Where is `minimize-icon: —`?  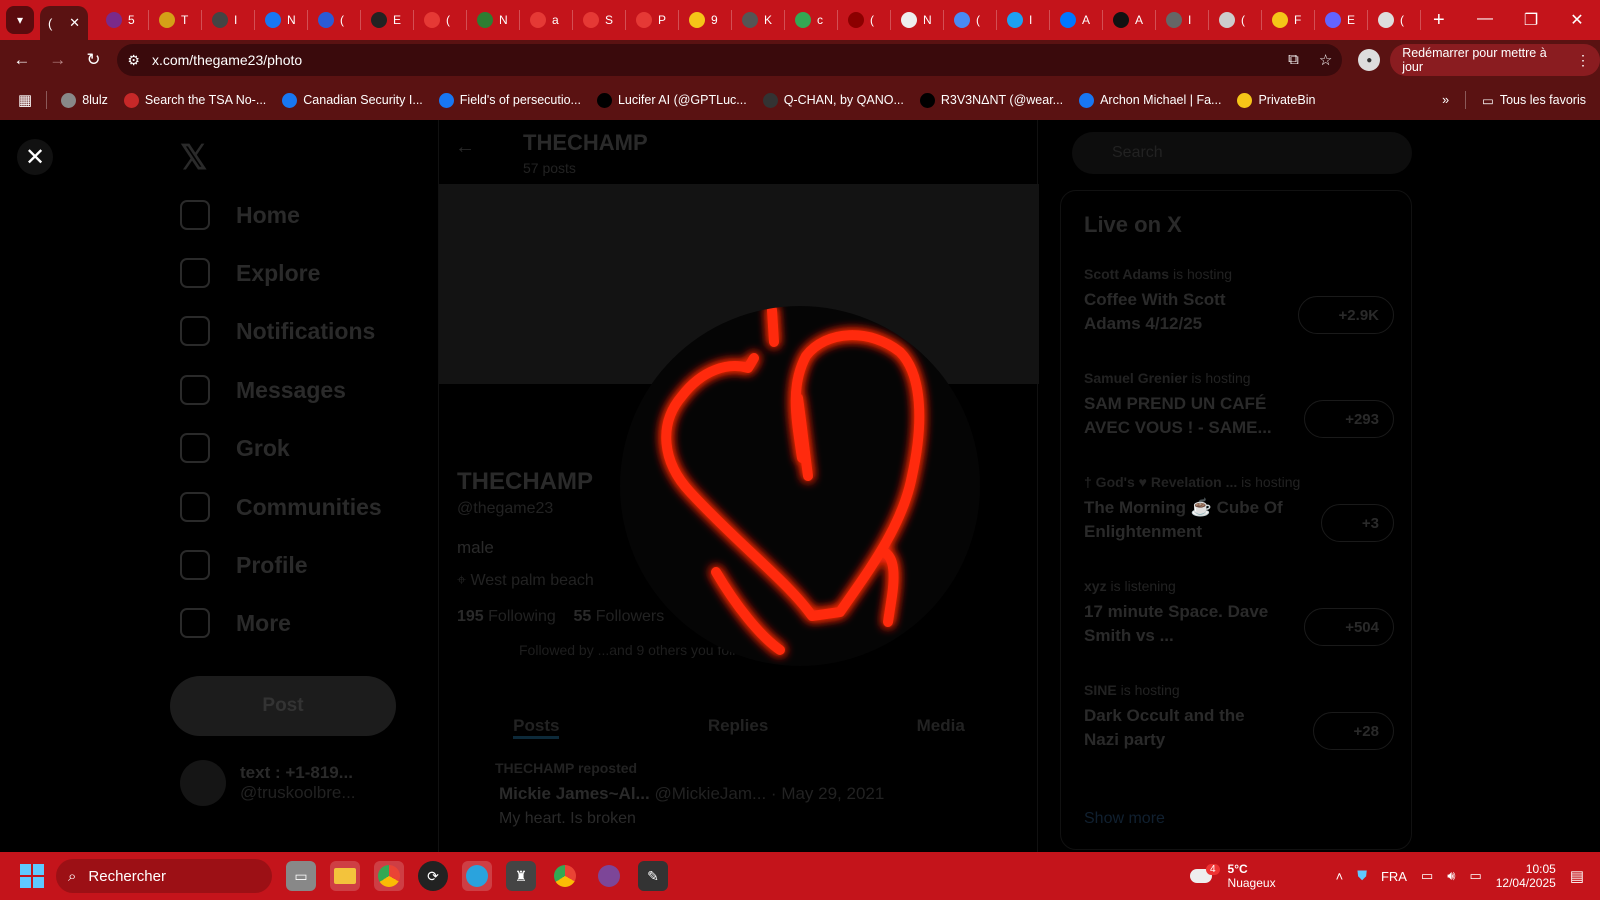
minimize-icon: — is located at coordinates (1485, 20).